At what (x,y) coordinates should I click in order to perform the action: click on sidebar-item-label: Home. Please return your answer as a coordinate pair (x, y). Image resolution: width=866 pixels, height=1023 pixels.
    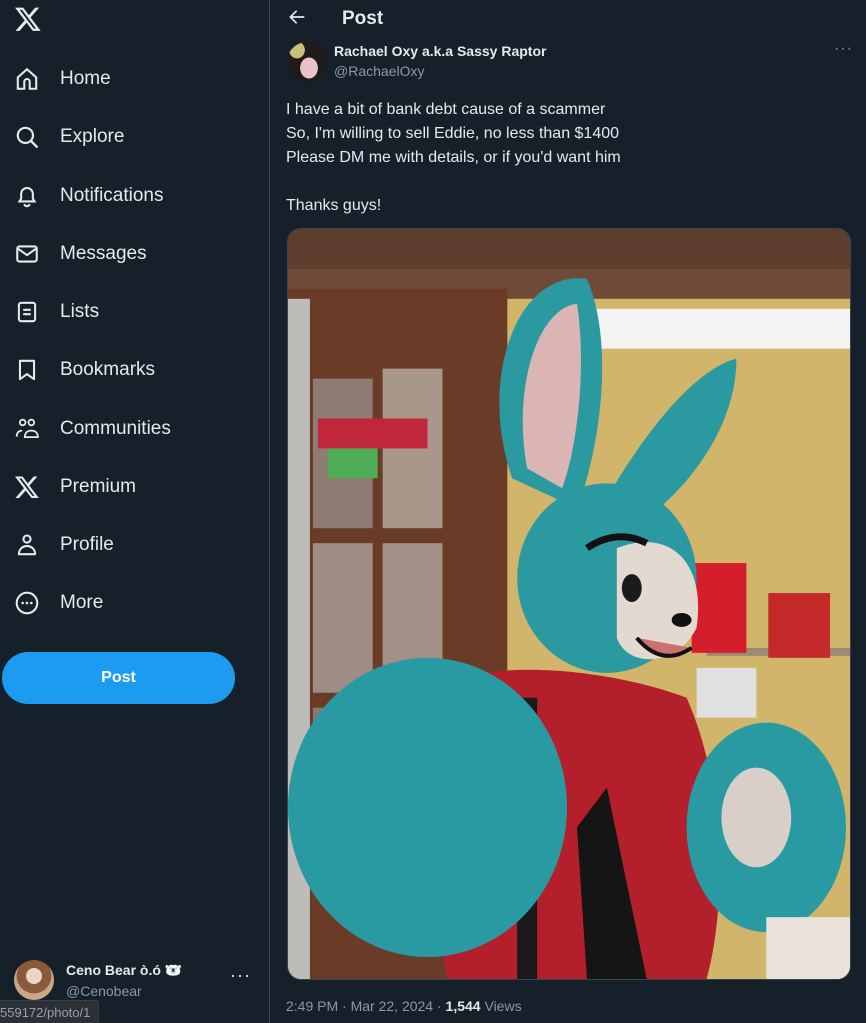
    Looking at the image, I should click on (85, 78).